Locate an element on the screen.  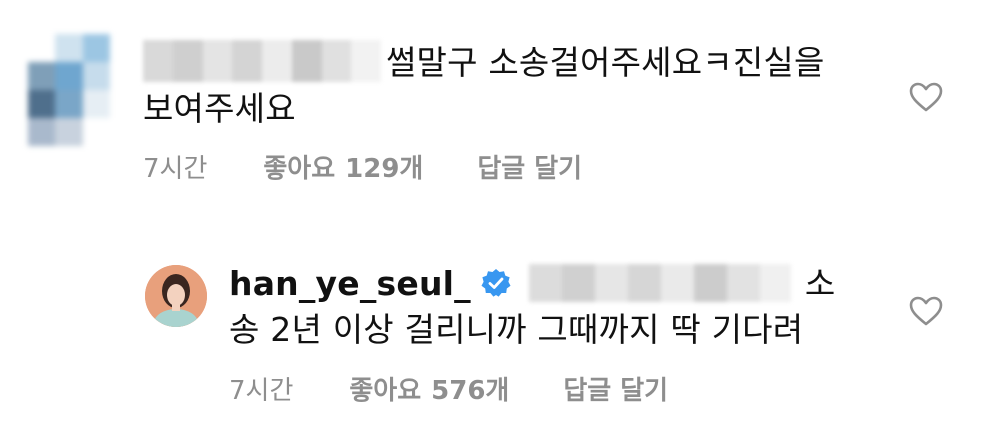
likes-count-button: 좋아요 129개 is located at coordinates (343, 166).